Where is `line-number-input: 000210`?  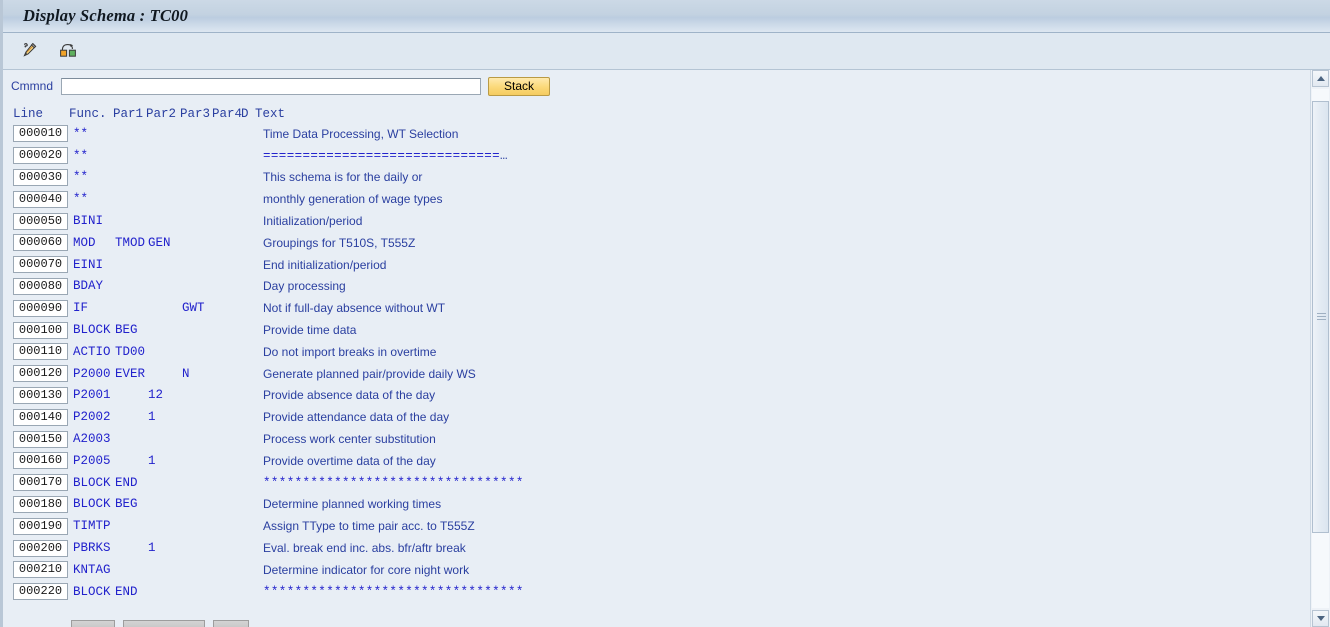 line-number-input: 000210 is located at coordinates (40, 570).